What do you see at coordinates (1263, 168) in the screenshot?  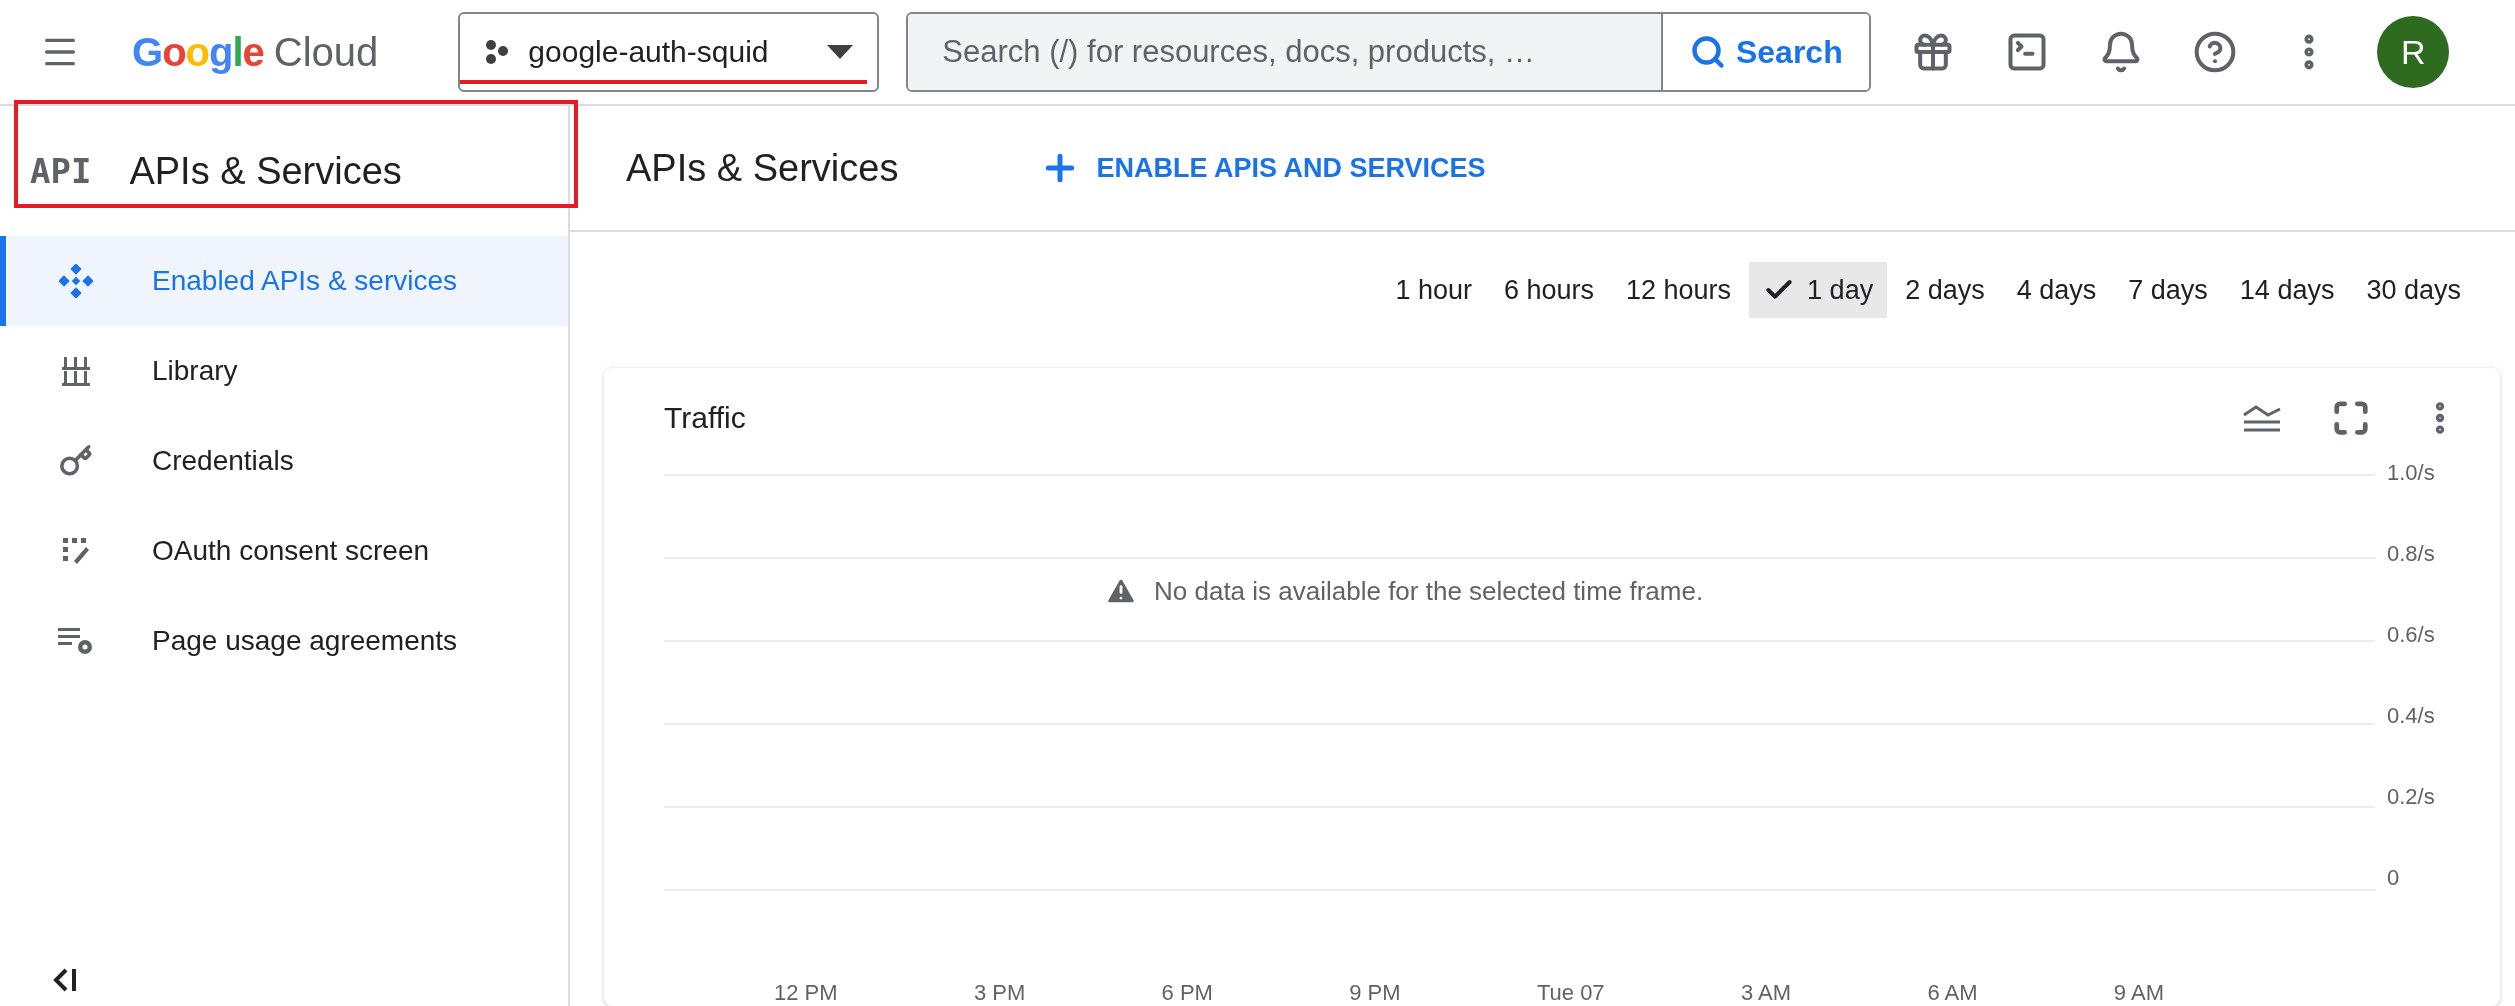 I see `enable-apis-button: ENABLE APIS AND SERVICES` at bounding box center [1263, 168].